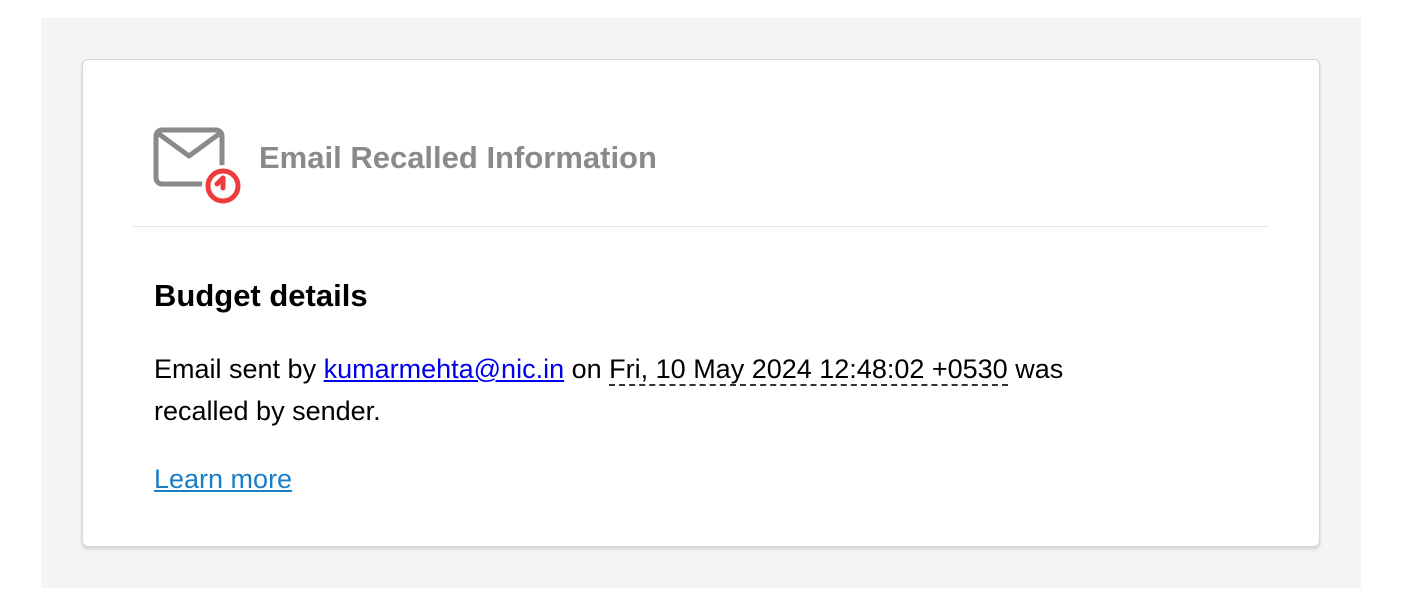 The width and height of the screenshot is (1410, 604). What do you see at coordinates (235, 369) in the screenshot?
I see `message-prefix: Email sent by` at bounding box center [235, 369].